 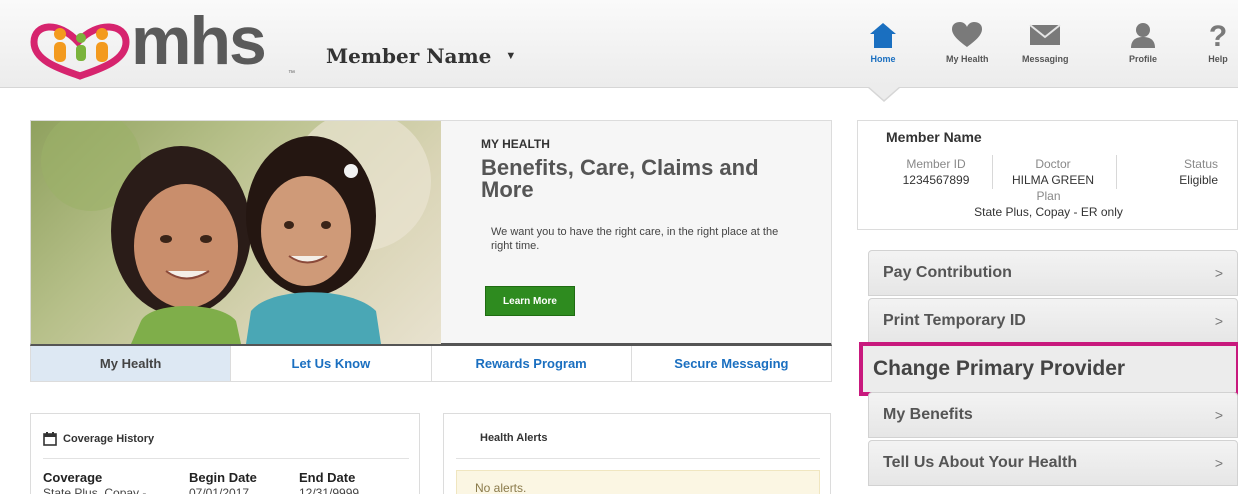 I want to click on nav-messaging: Messaging, so click(x=1045, y=42).